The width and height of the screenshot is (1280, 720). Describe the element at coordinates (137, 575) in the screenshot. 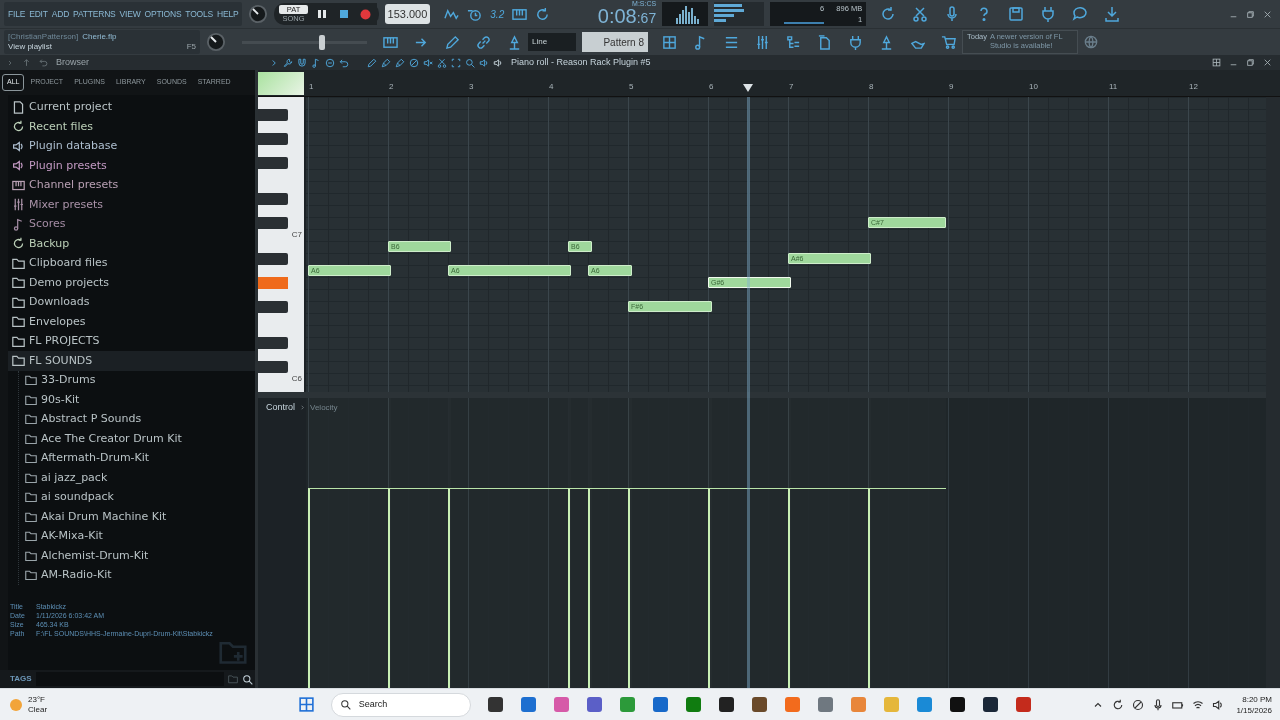

I see `tree-item: AM-Radio-Kit` at that location.